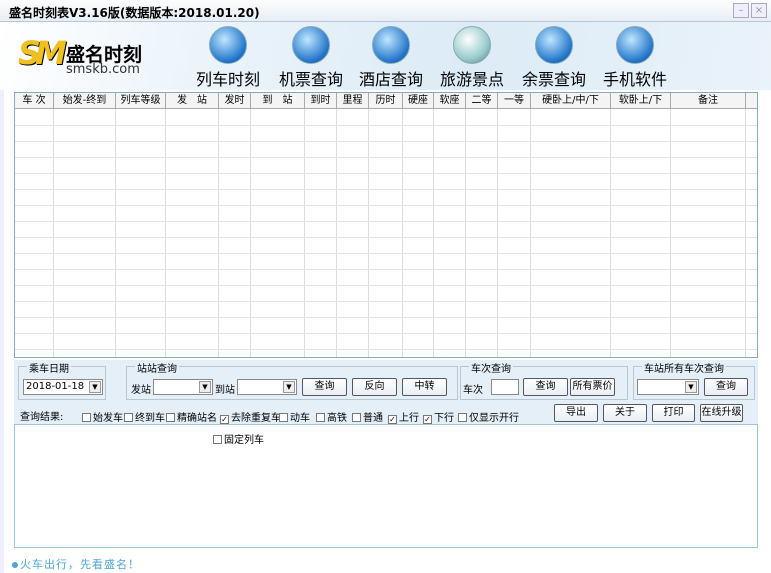  I want to click on station-all-select: ▼, so click(668, 387).